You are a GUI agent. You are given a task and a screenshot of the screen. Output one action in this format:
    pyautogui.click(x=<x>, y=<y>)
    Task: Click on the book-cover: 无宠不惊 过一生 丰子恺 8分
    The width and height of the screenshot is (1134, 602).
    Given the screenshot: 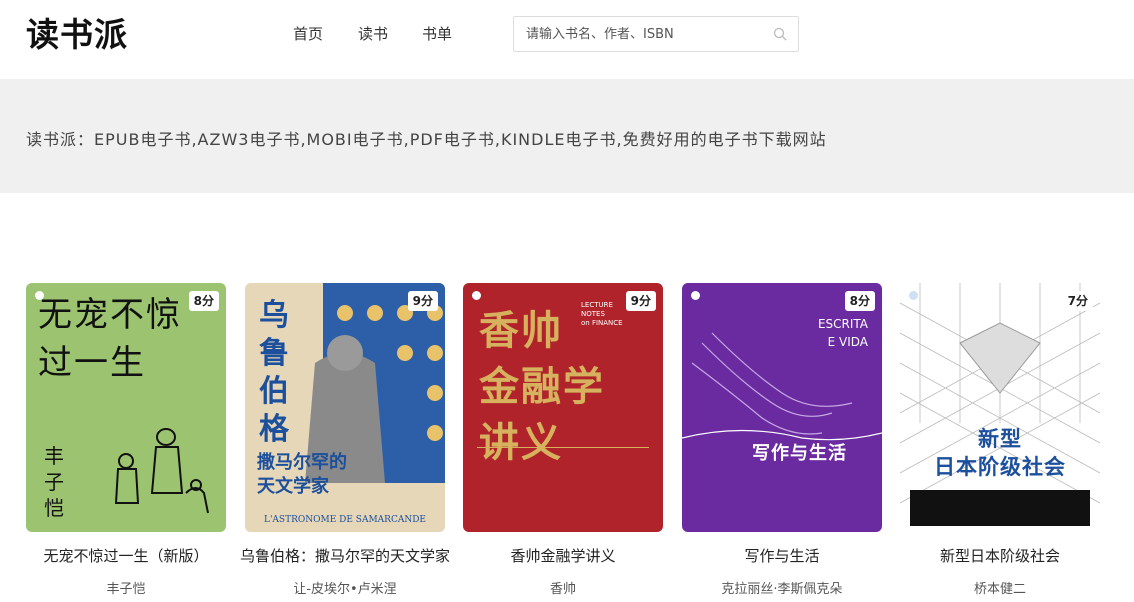 What is the action you would take?
    pyautogui.click(x=126, y=407)
    